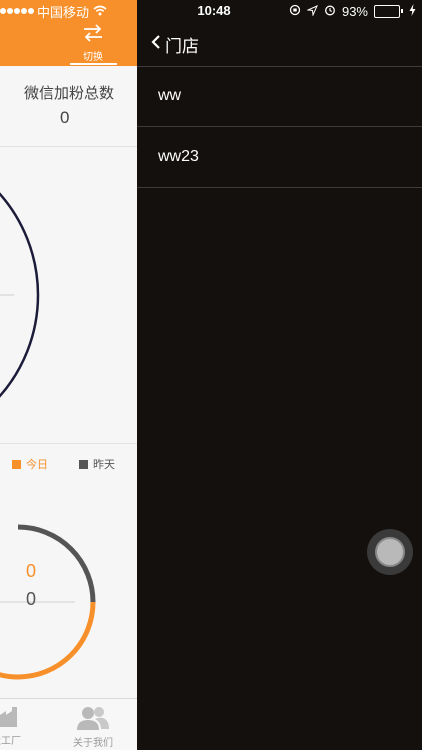  Describe the element at coordinates (68, 463) in the screenshot. I see `chart-legend: 今日 昨天` at that location.